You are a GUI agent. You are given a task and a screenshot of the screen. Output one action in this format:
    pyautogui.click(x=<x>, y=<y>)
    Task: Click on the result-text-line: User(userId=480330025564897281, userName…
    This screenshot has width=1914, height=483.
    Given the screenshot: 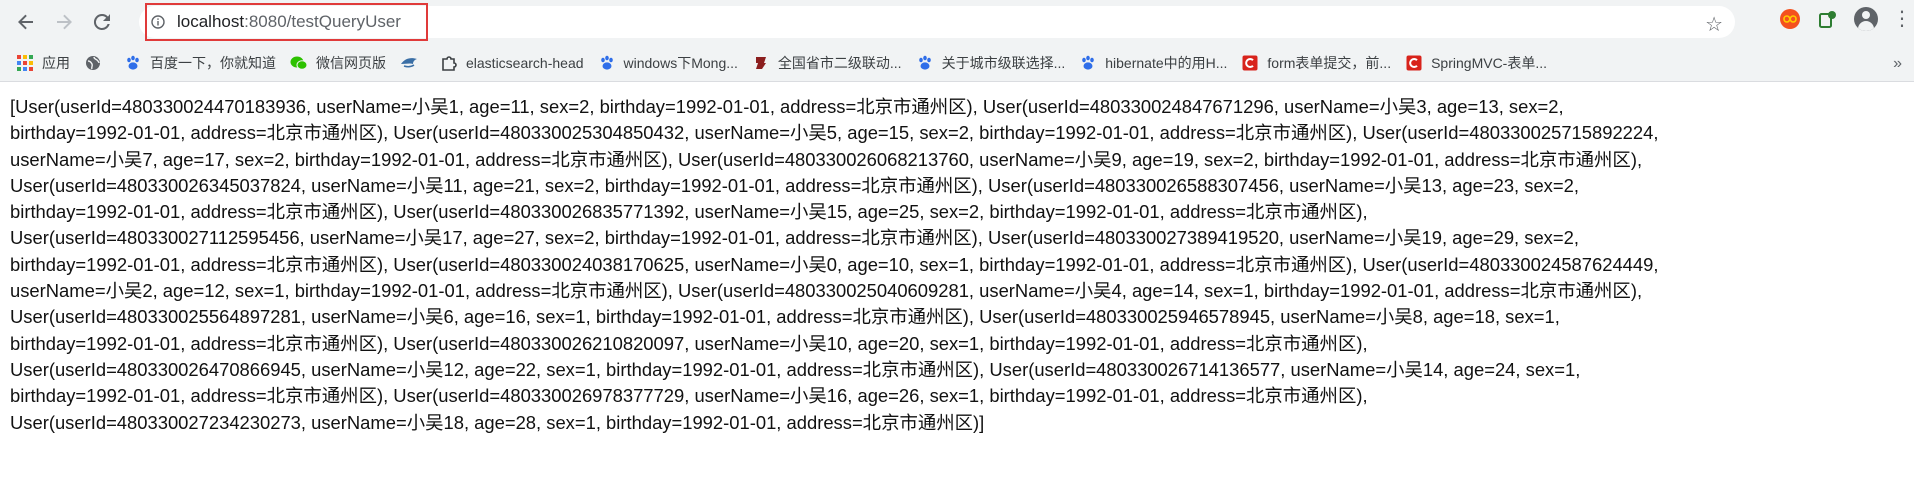 What is the action you would take?
    pyautogui.click(x=785, y=317)
    